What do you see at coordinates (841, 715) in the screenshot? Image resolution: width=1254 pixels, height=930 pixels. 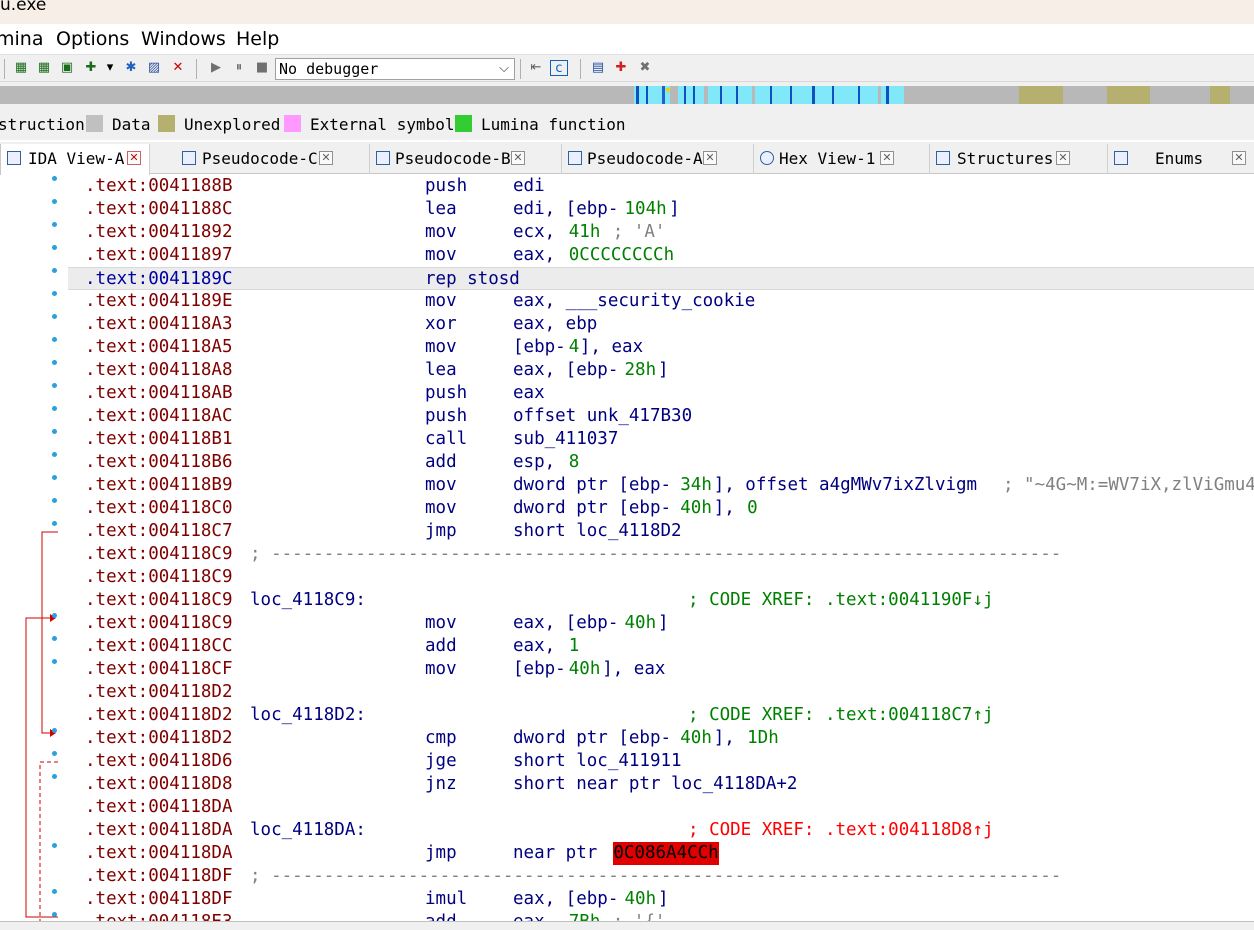 I see `code-xref-comment: ; CODE XREF: .text:004118C7↑j` at bounding box center [841, 715].